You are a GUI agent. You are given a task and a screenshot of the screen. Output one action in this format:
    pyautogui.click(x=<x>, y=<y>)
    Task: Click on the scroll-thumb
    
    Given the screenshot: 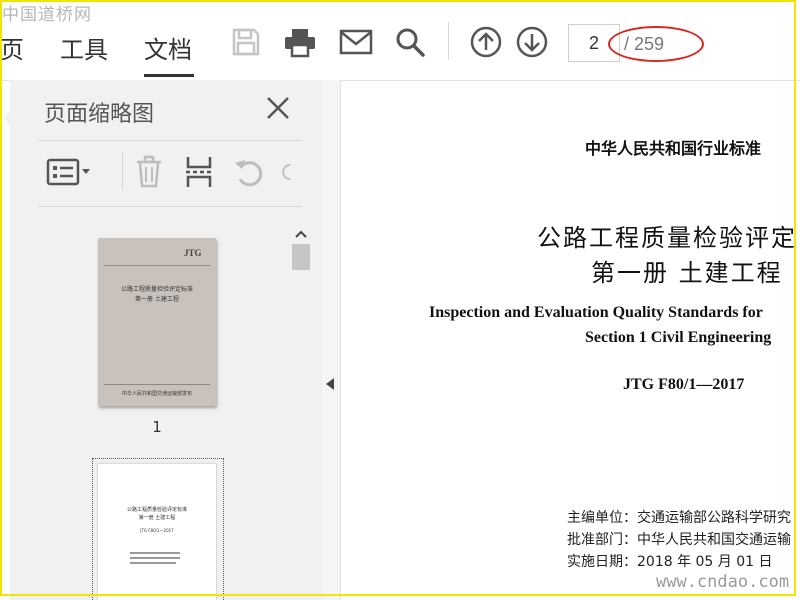 What is the action you would take?
    pyautogui.click(x=301, y=257)
    